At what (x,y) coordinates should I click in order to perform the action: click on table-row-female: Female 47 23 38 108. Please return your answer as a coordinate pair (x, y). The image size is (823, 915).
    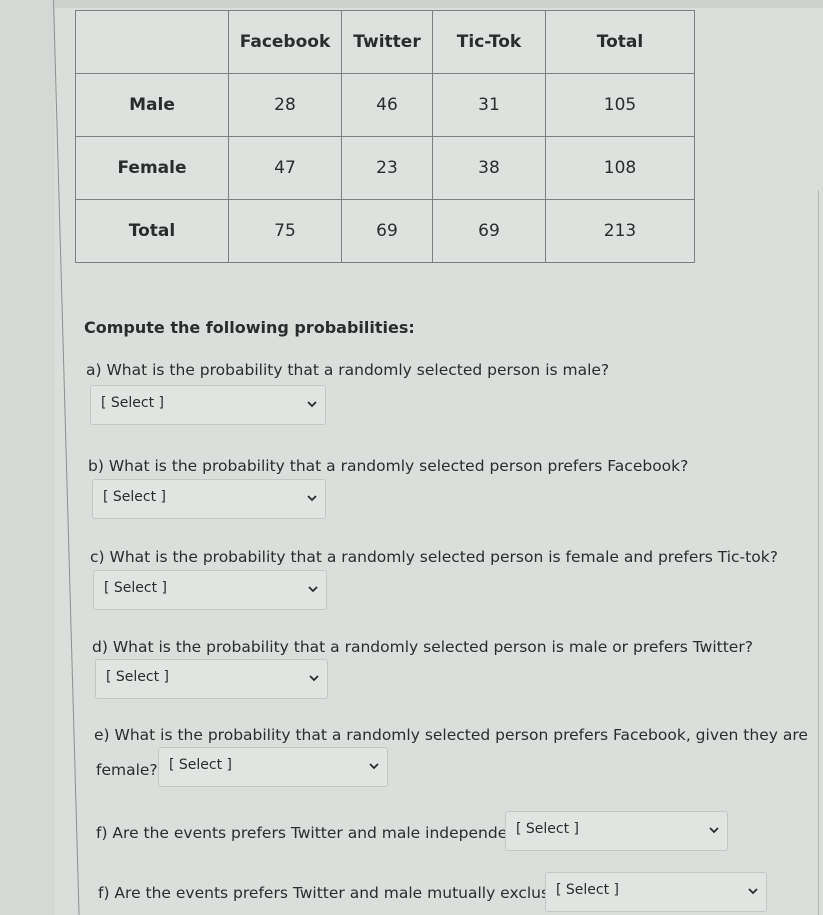
    Looking at the image, I should click on (385, 168).